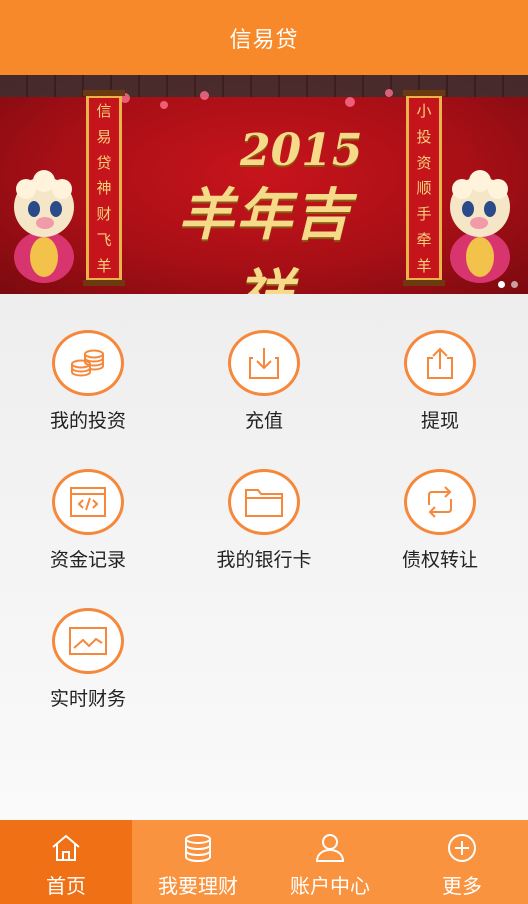  I want to click on couplet-char: 神, so click(104, 188).